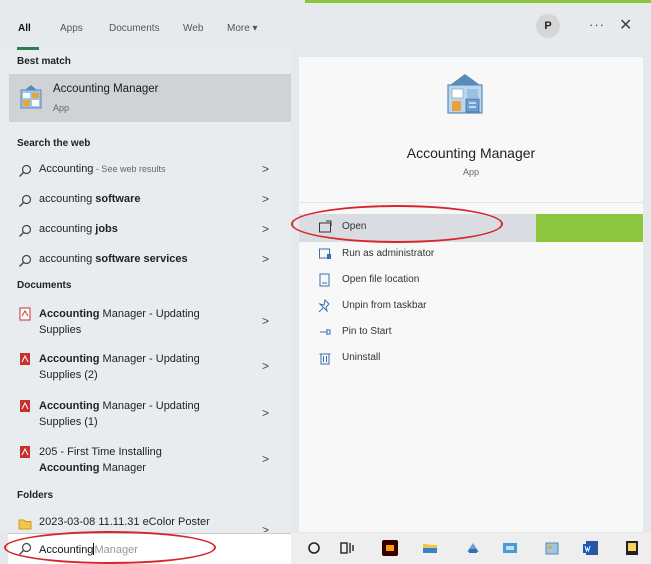 The height and width of the screenshot is (564, 651). I want to click on cortana-icon, so click(314, 548).